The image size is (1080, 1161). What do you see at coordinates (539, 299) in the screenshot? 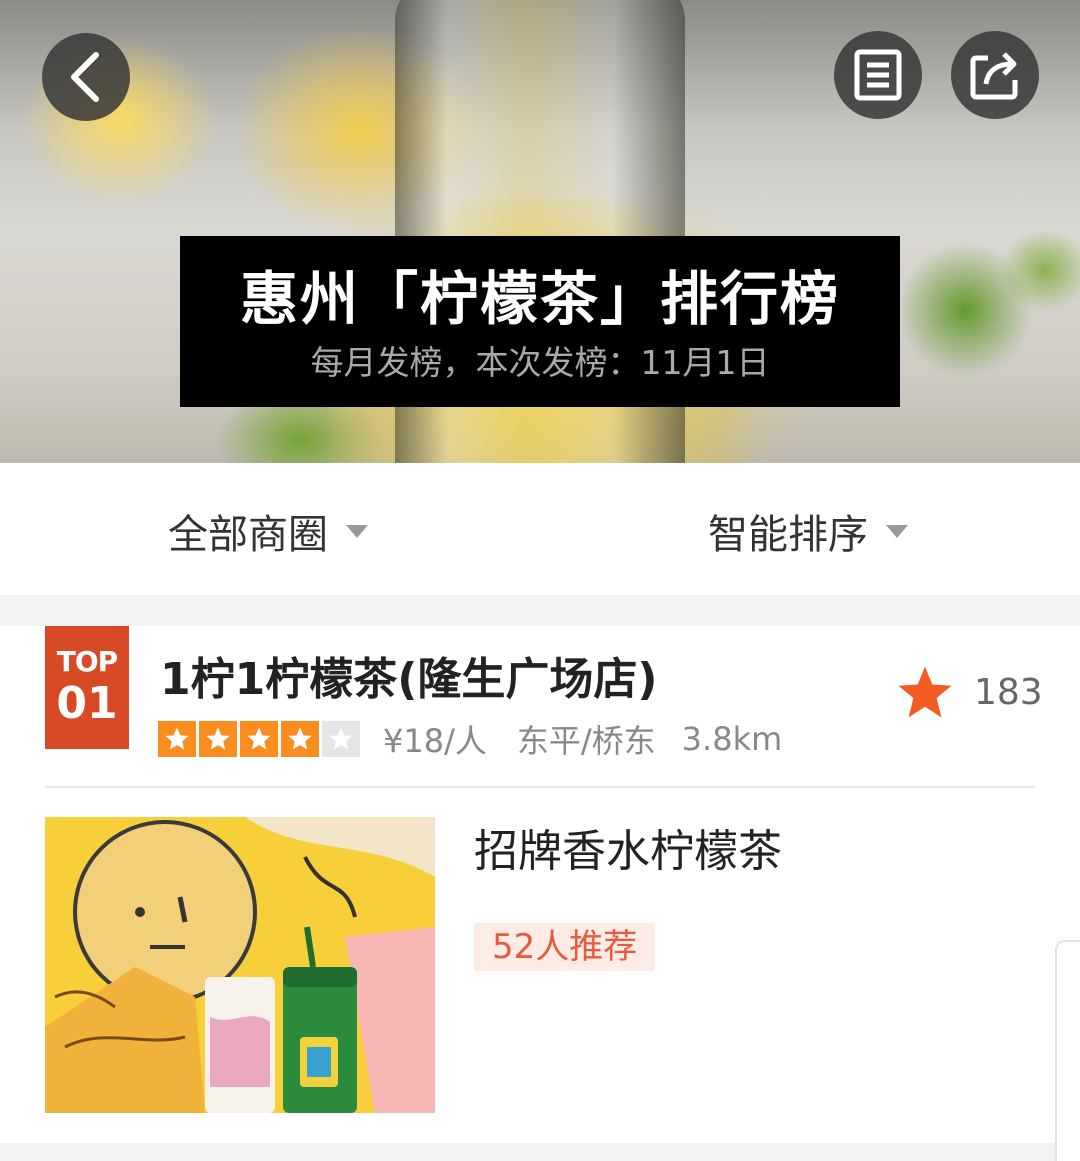
I see `page-title: 惠州「柠檬茶」排行榜` at bounding box center [539, 299].